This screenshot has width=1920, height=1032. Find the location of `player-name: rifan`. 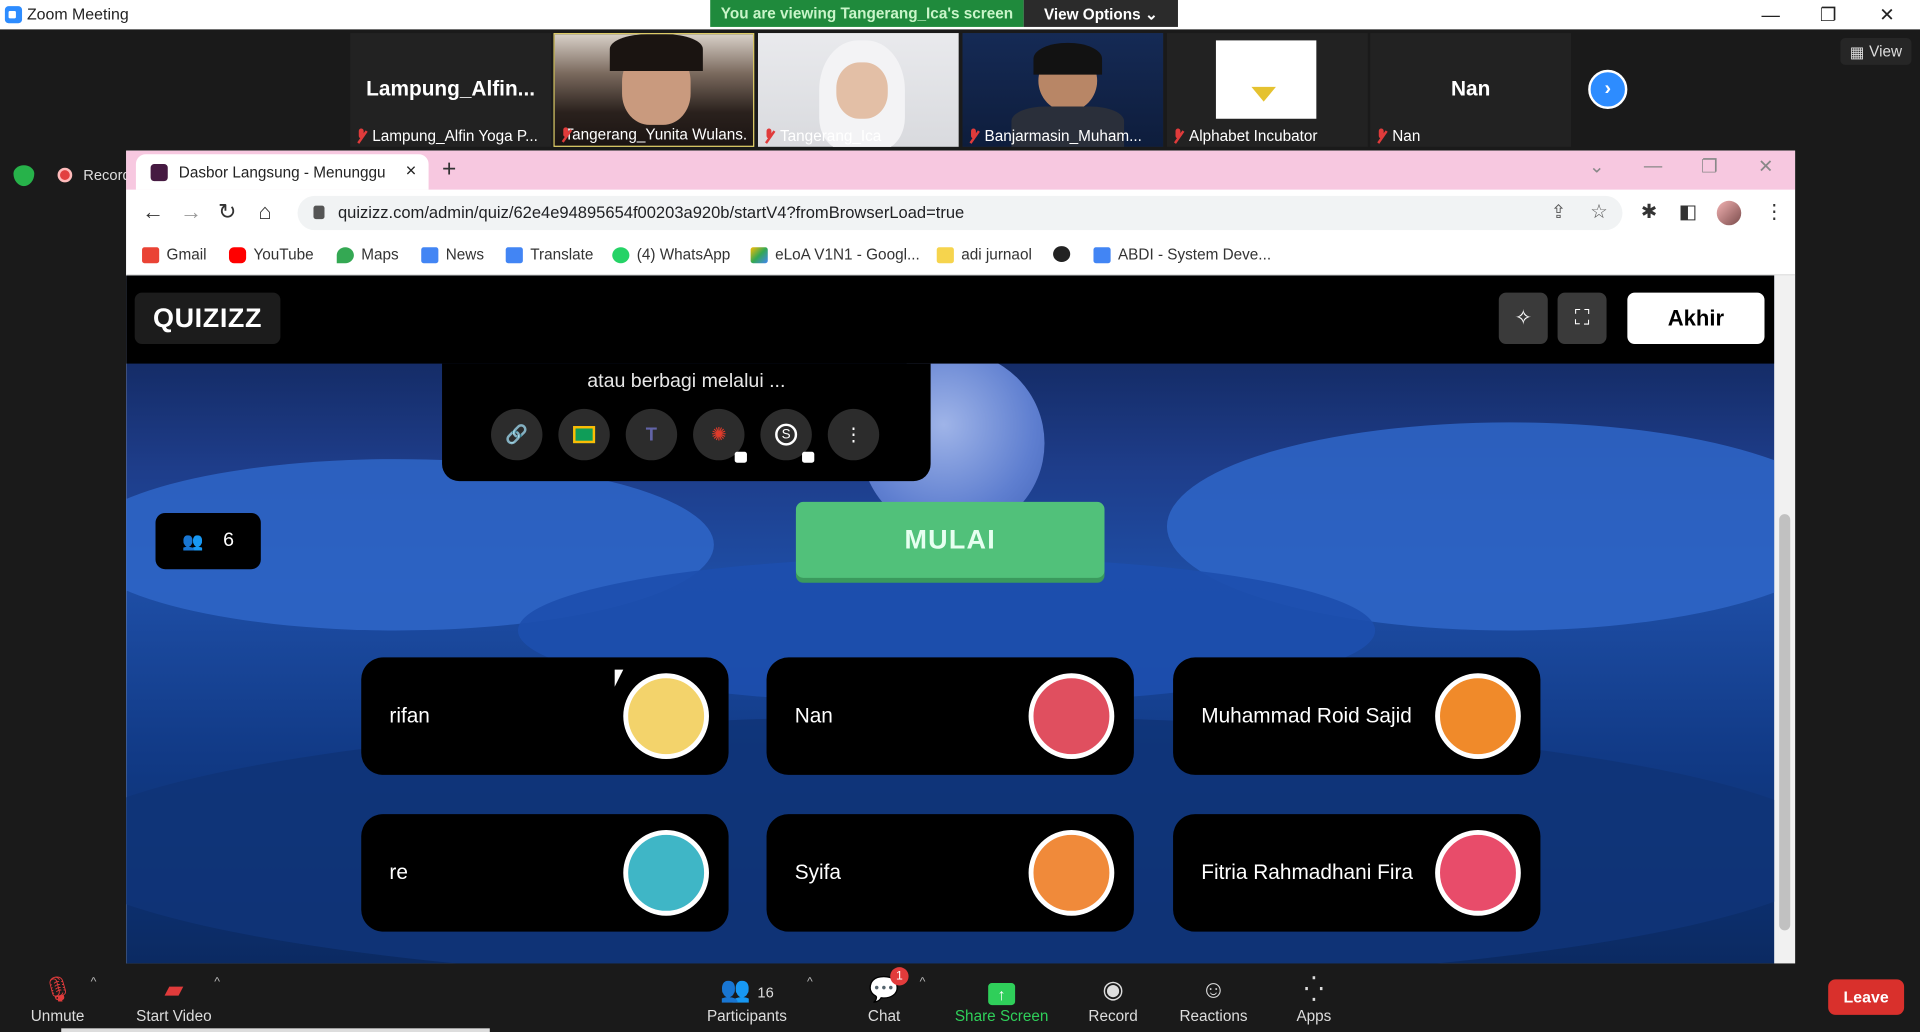

player-name: rifan is located at coordinates (409, 715).